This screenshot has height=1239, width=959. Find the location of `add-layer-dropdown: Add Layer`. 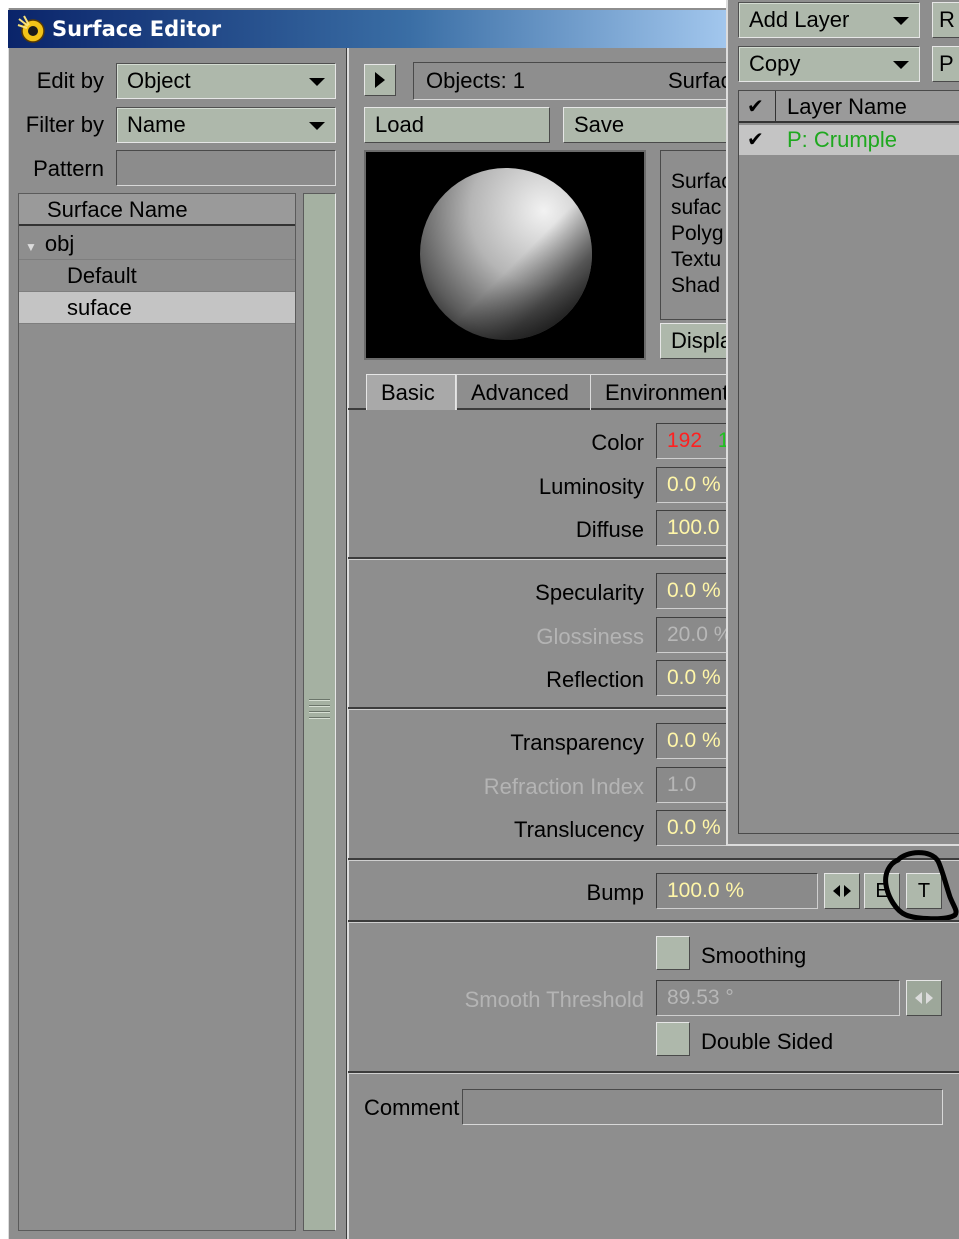

add-layer-dropdown: Add Layer is located at coordinates (829, 20).